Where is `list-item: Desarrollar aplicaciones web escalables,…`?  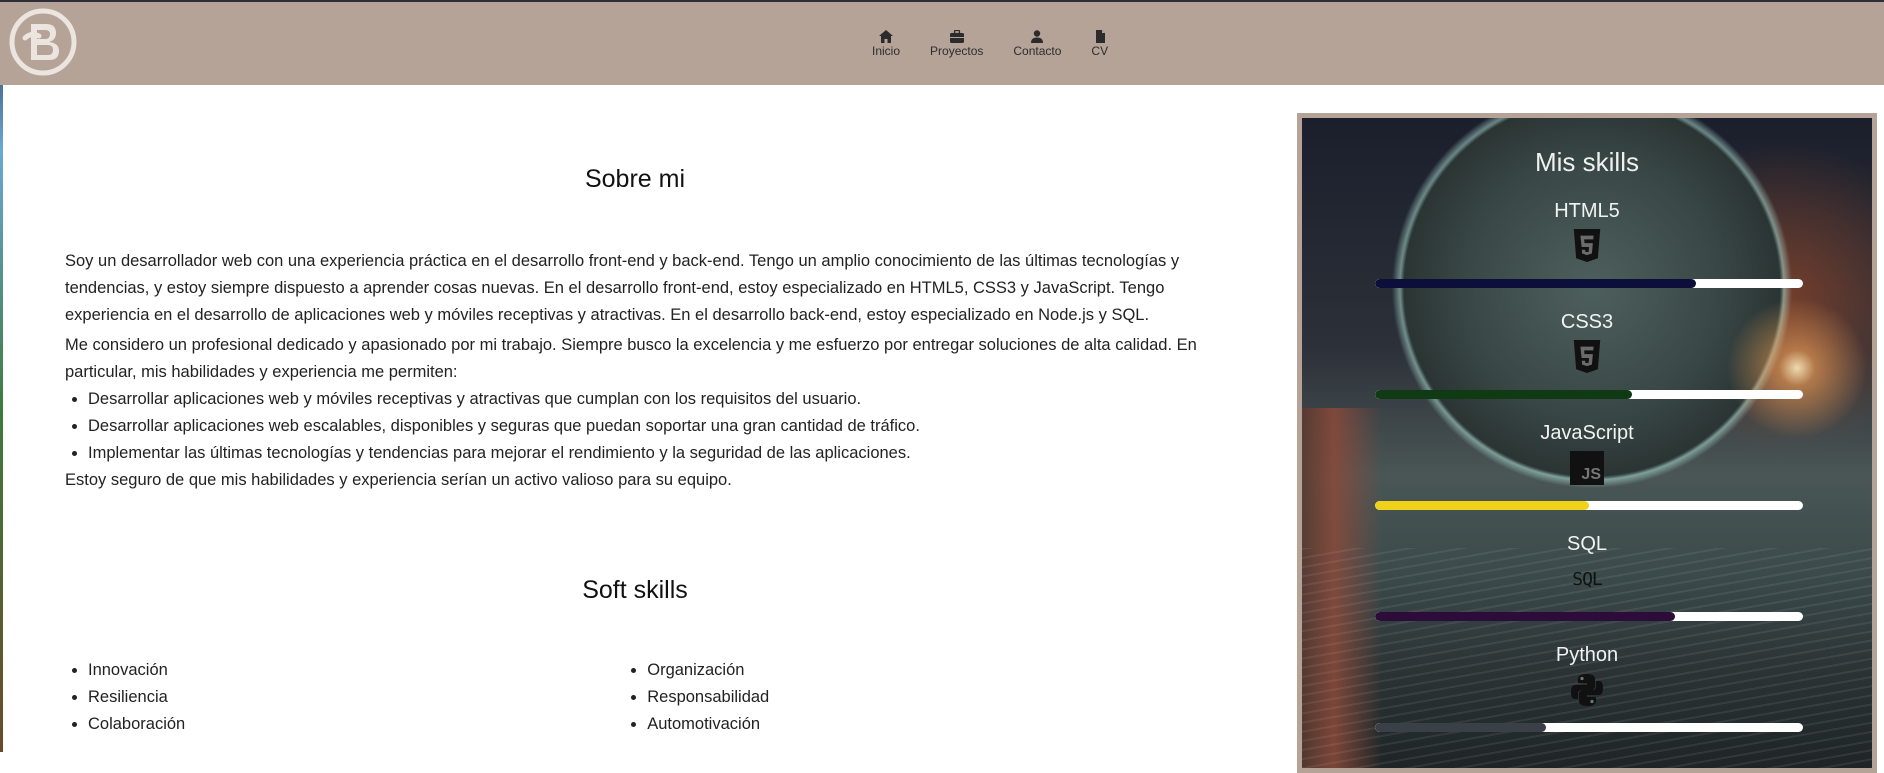 list-item: Desarrollar aplicaciones web escalables,… is located at coordinates (646, 426).